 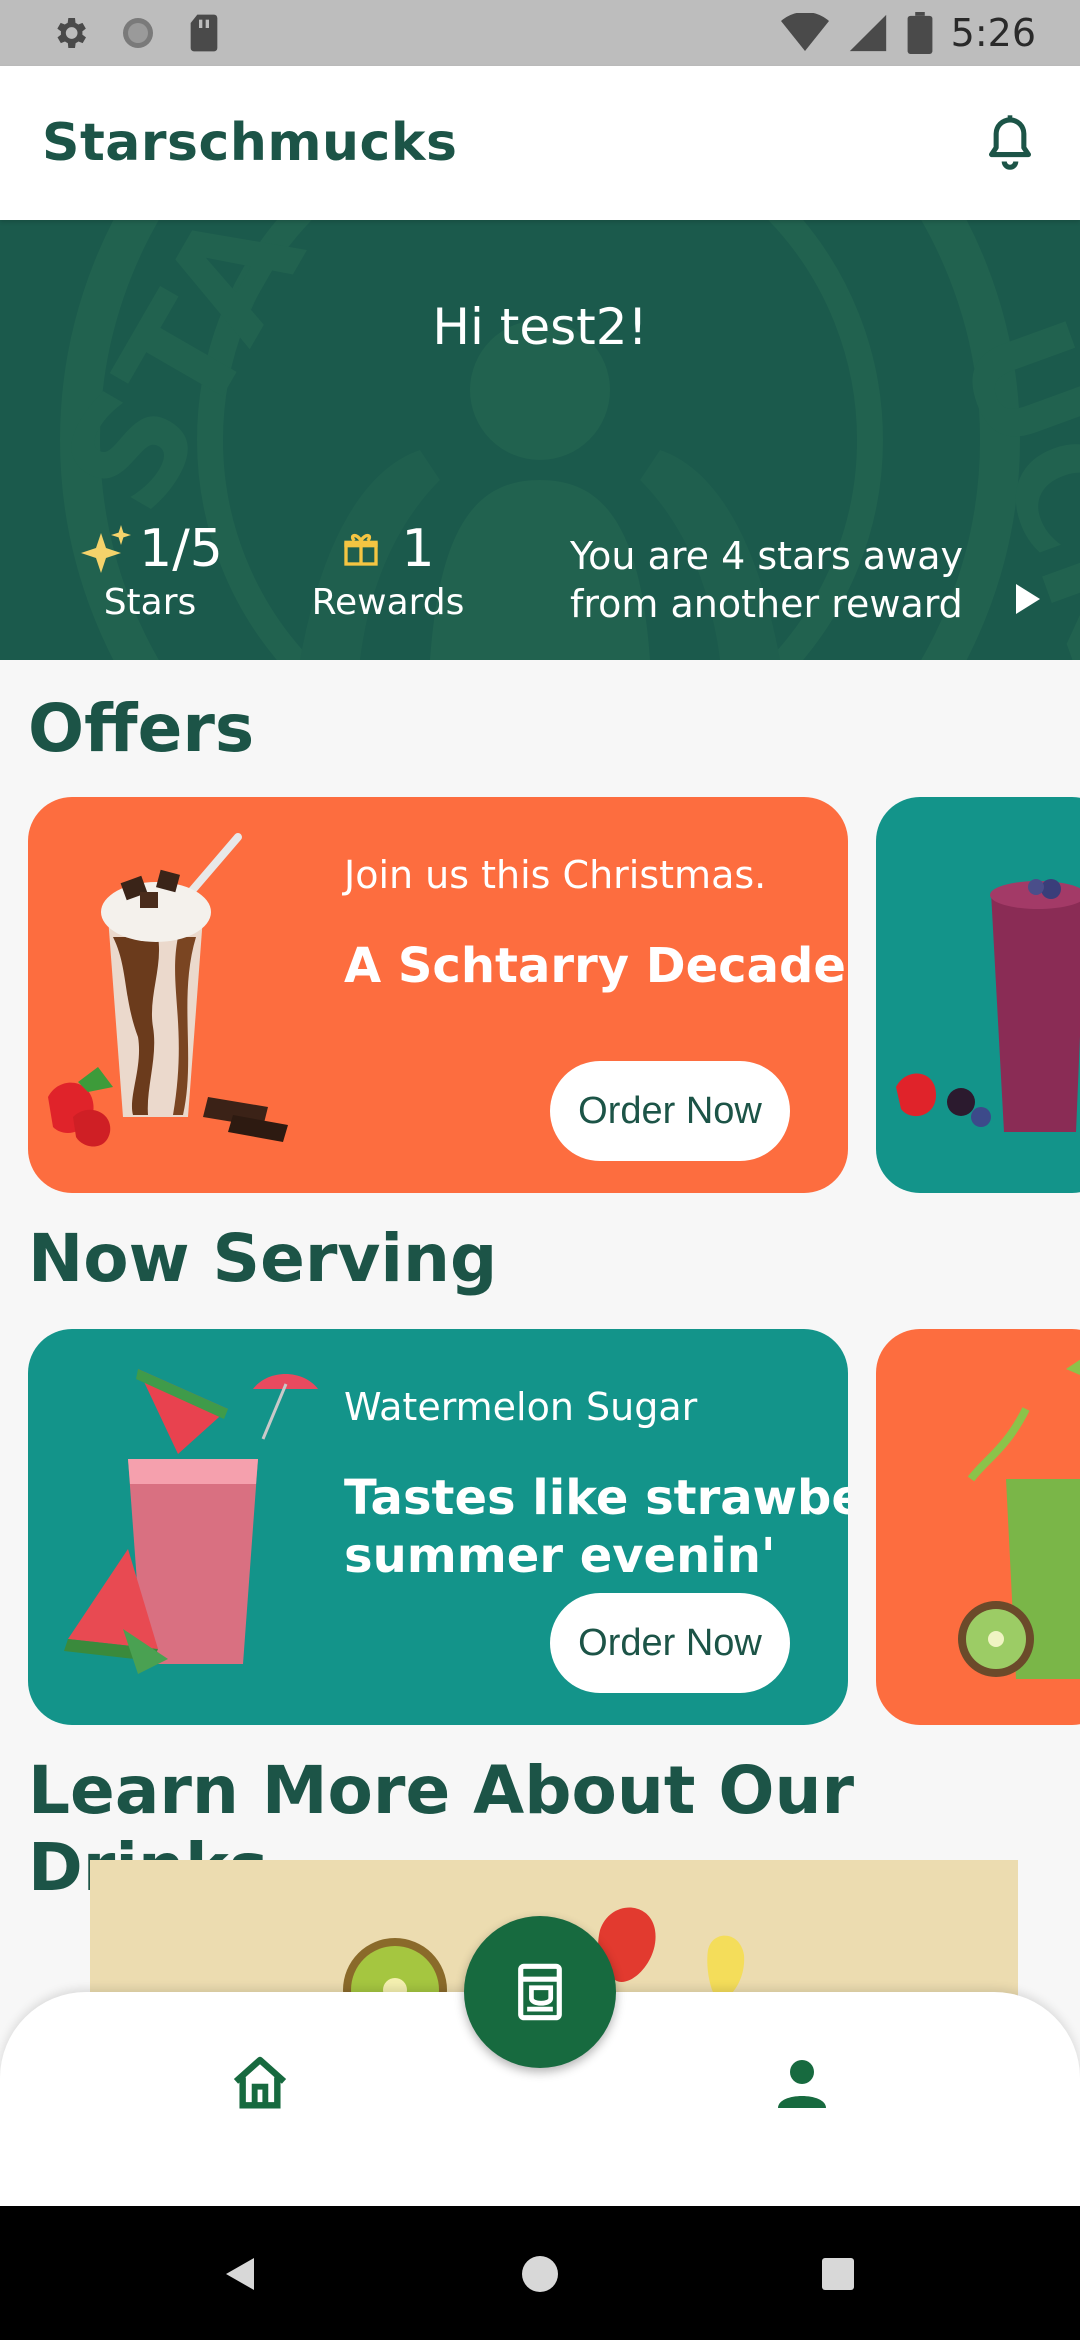 I want to click on reward-message-line-1: You are 4 stars away, so click(x=766, y=556).